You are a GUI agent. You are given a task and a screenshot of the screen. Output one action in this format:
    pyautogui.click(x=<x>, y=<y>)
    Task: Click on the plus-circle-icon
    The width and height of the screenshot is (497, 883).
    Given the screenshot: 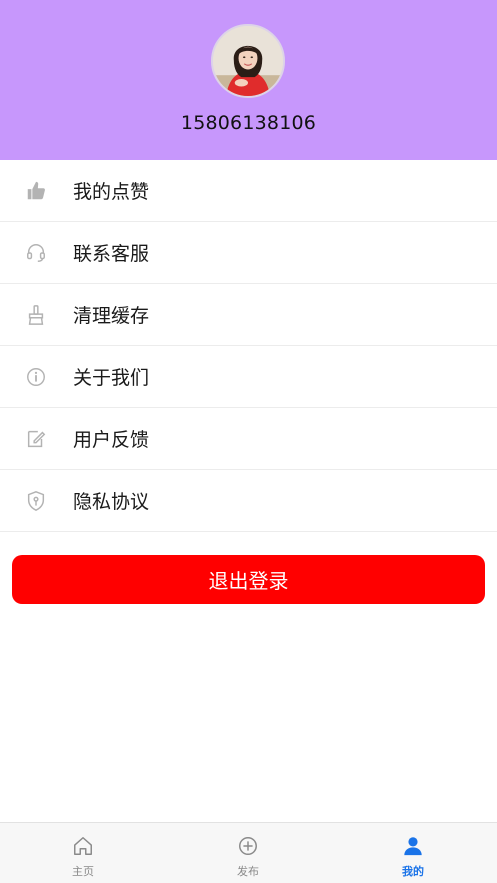 What is the action you would take?
    pyautogui.click(x=248, y=846)
    